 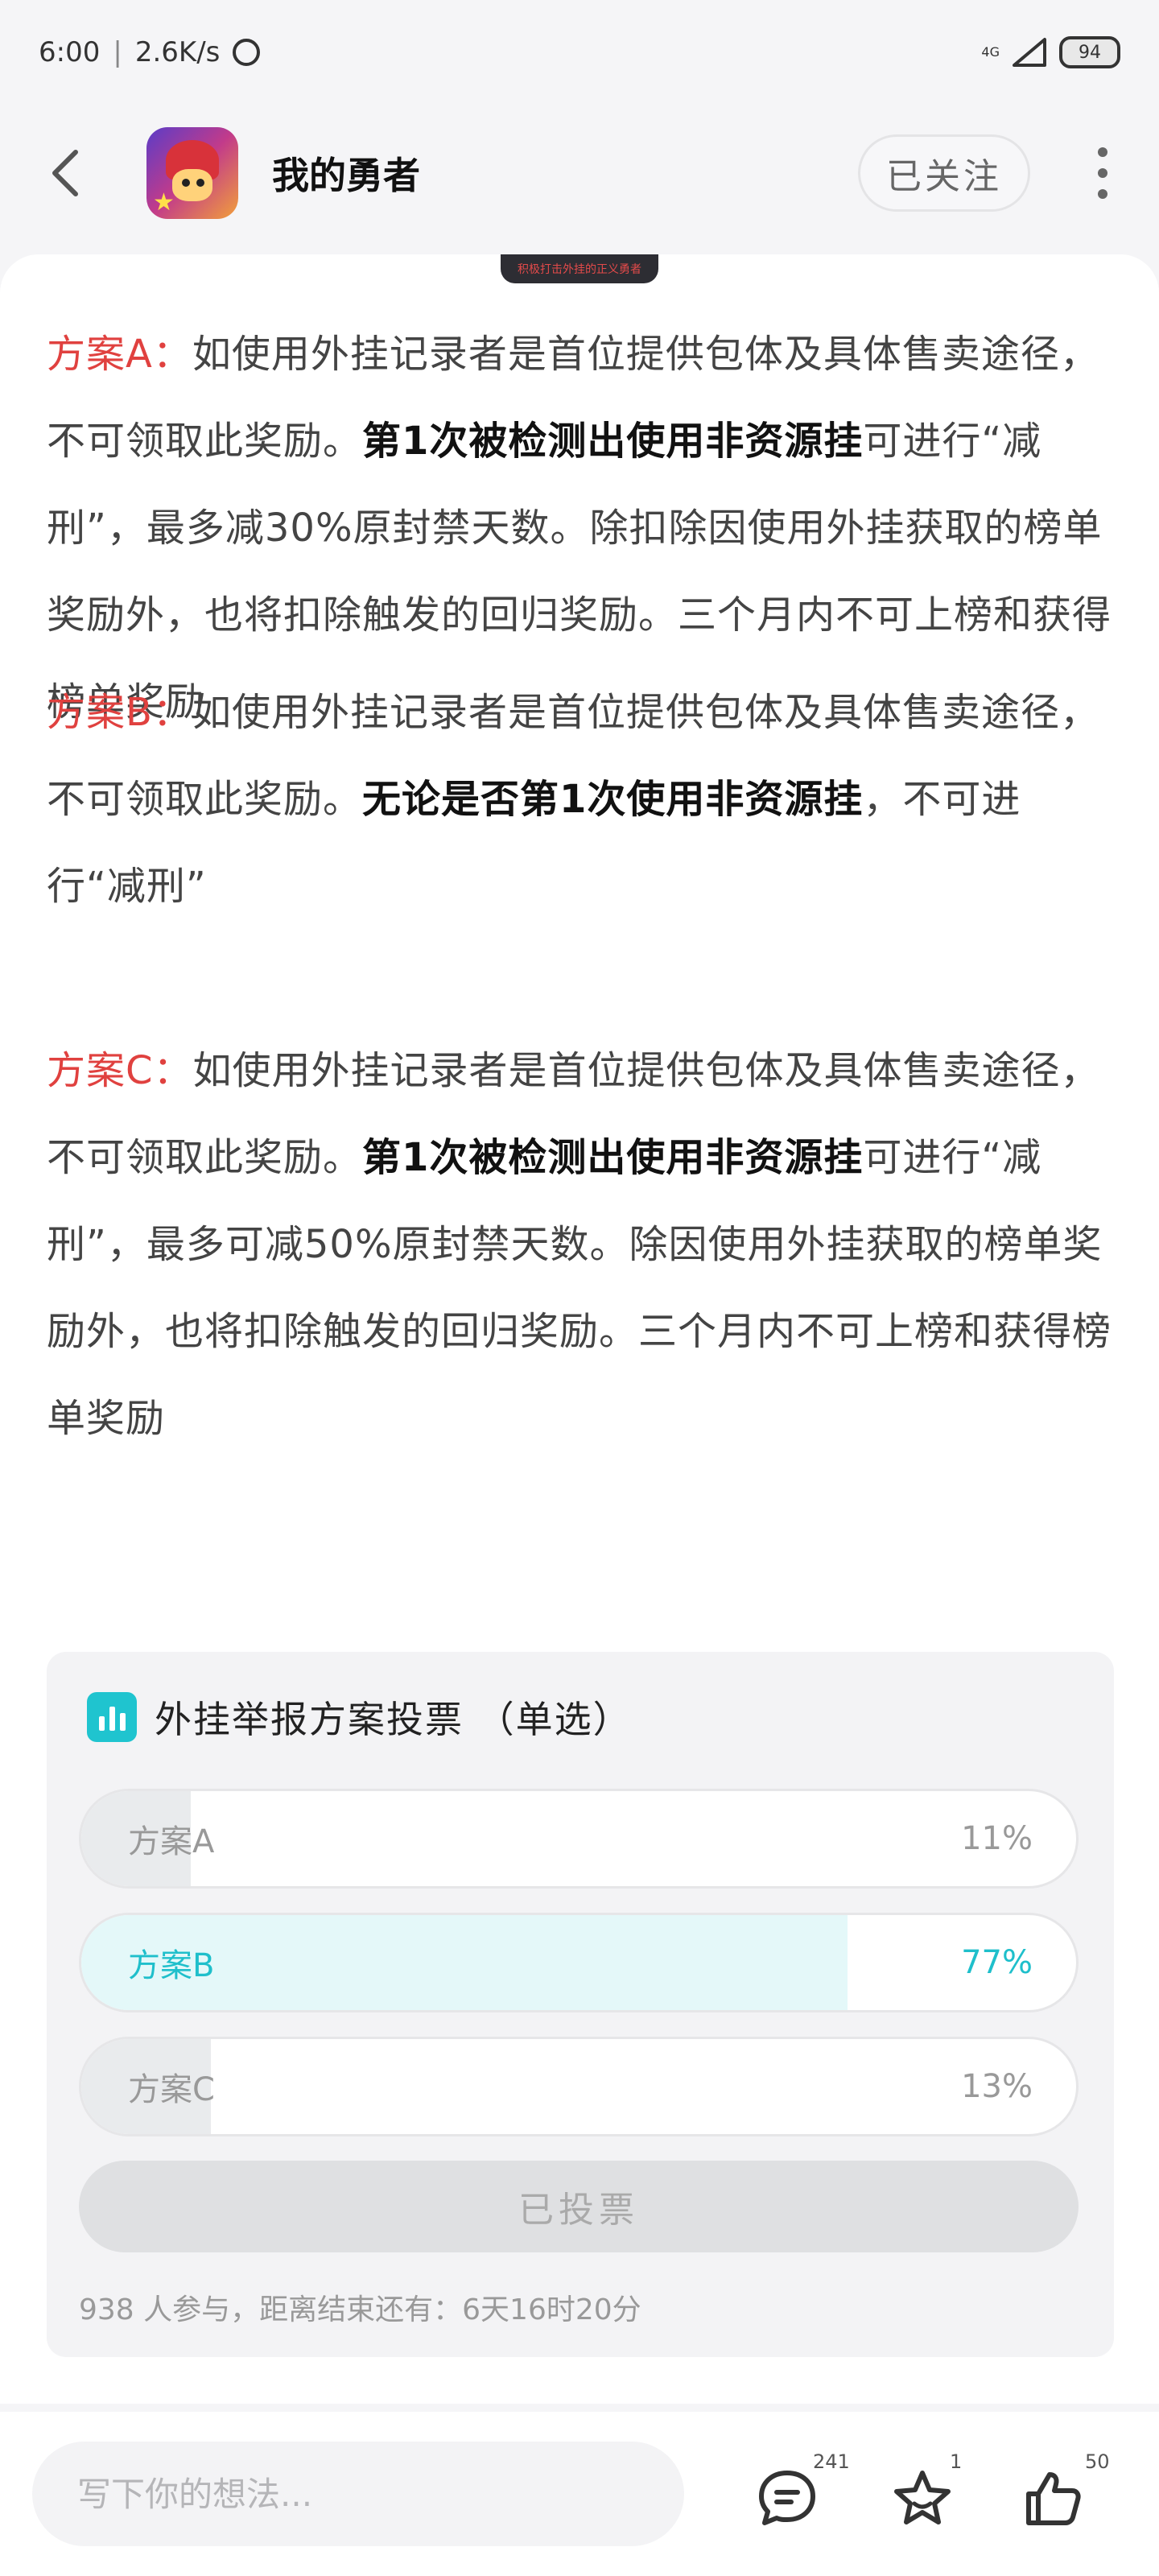 I want to click on poll-option-percent: 13%, so click(x=997, y=2086).